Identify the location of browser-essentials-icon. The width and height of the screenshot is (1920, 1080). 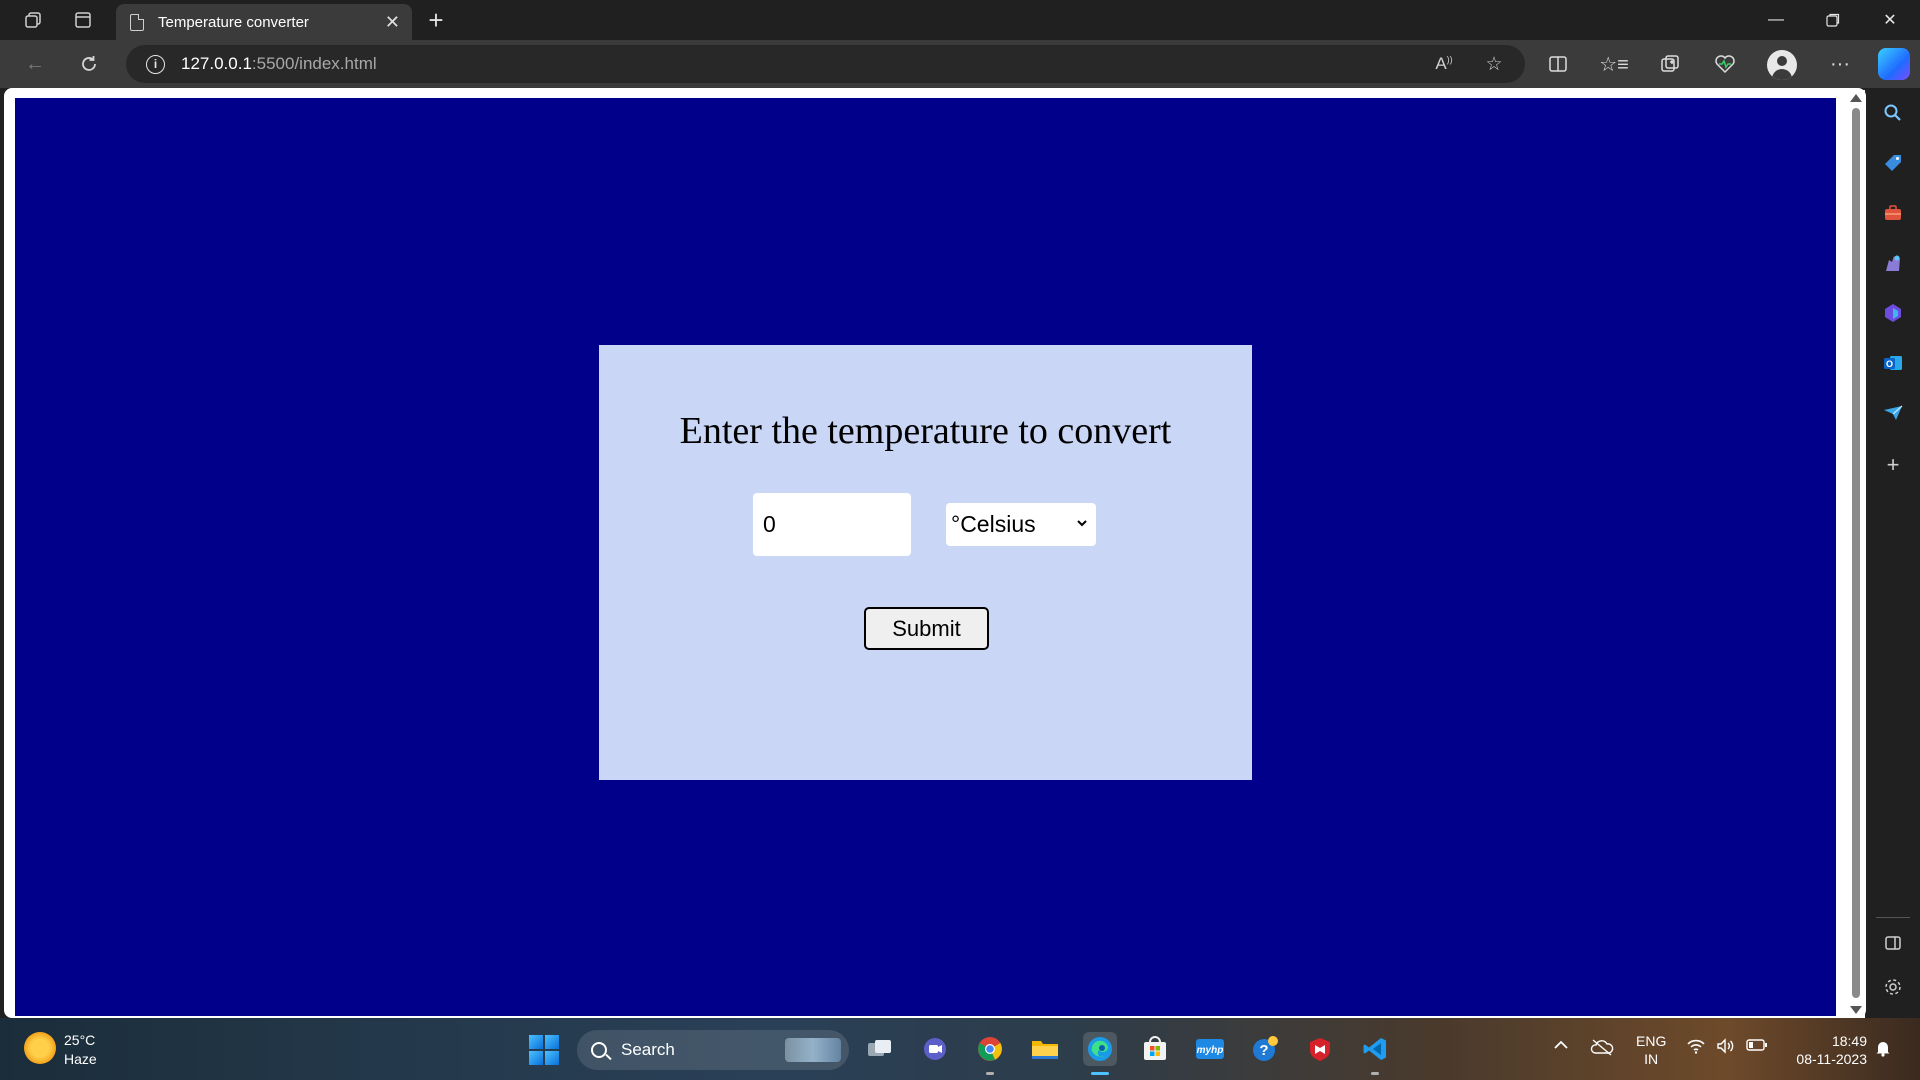
(1725, 64).